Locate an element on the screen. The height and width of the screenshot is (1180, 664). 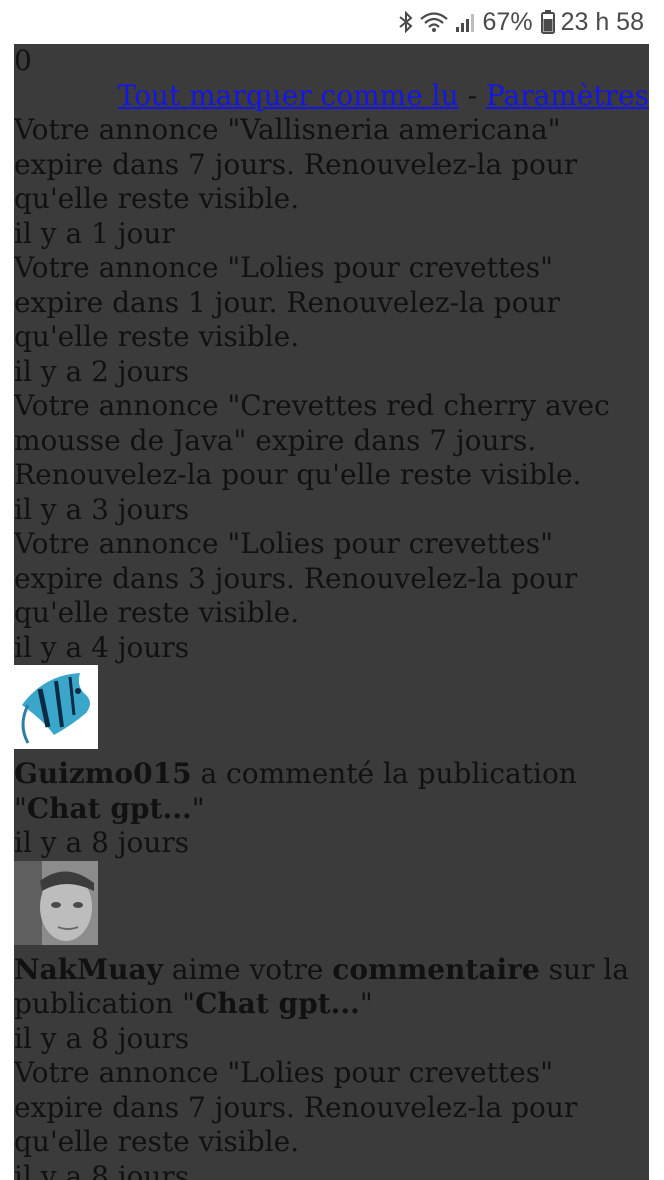
notification-count: 0 is located at coordinates (23, 60).